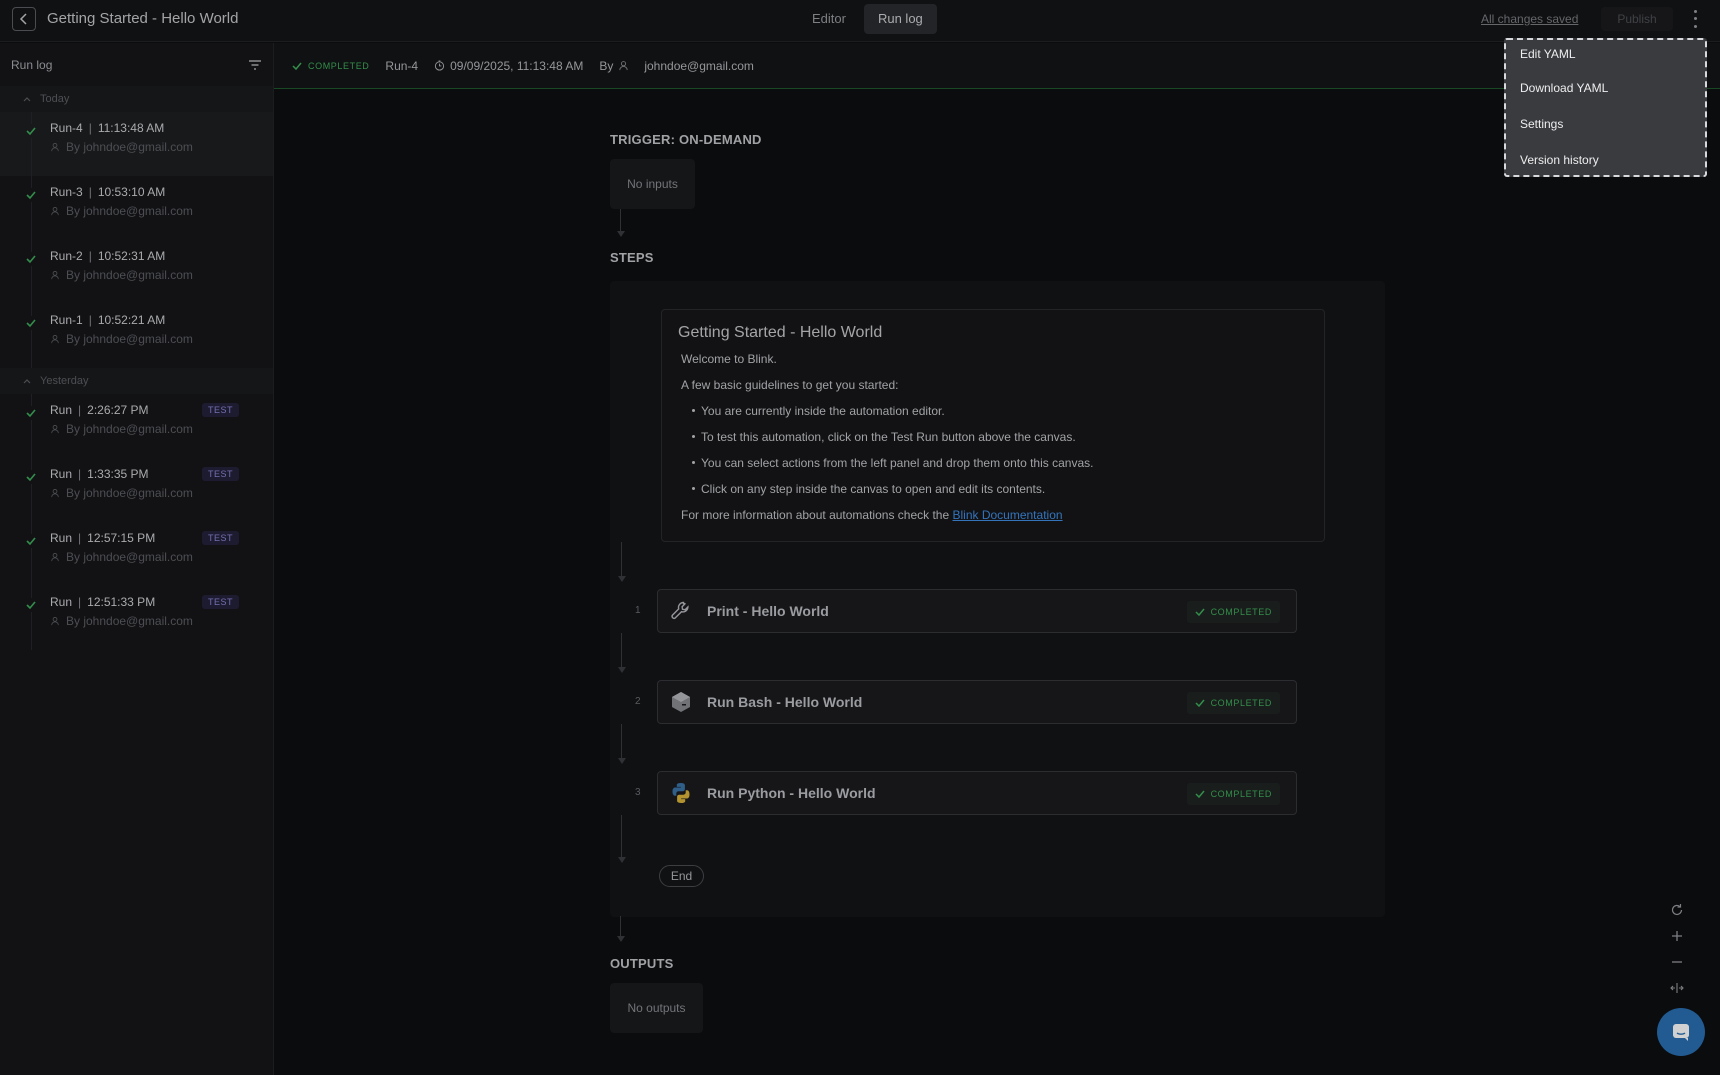  What do you see at coordinates (1677, 962) in the screenshot?
I see `zoom-out-icon` at bounding box center [1677, 962].